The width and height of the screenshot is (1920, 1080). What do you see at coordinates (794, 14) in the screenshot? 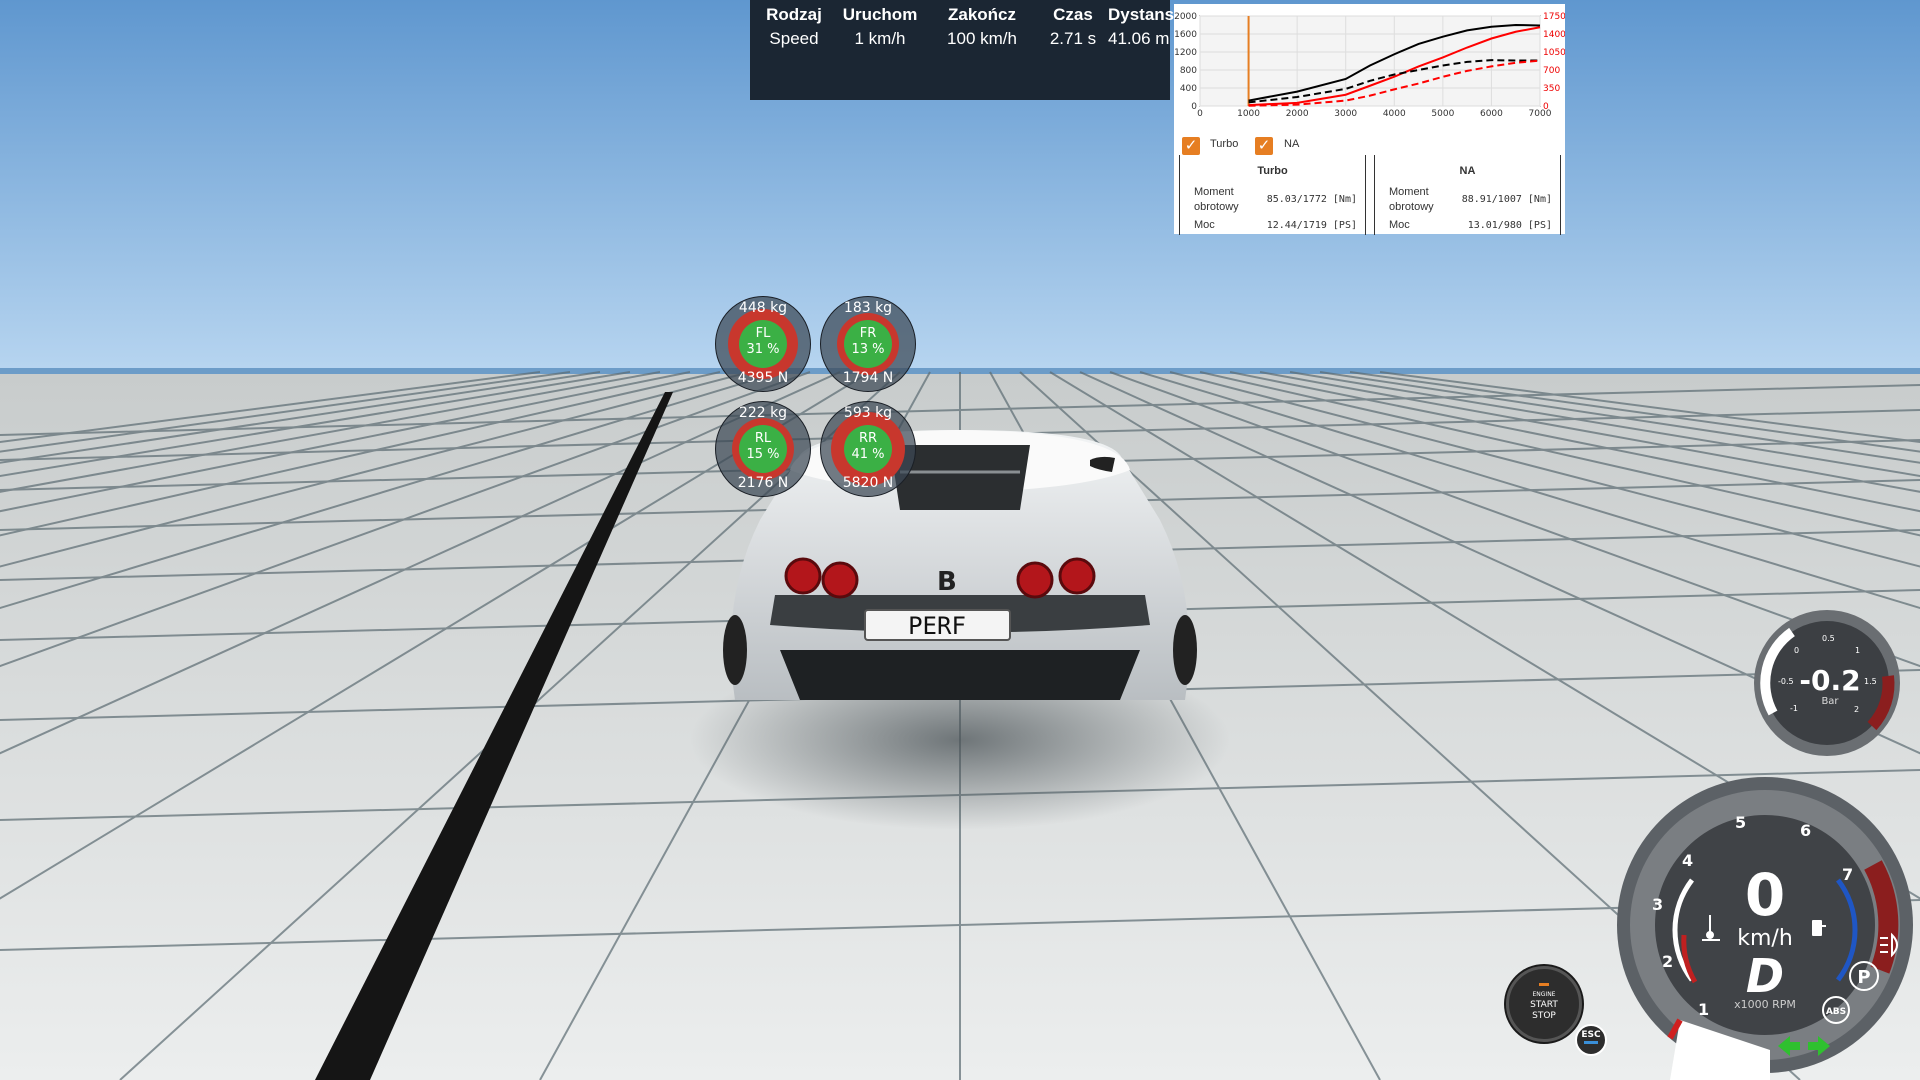
I see `header-type: Rodzaj` at bounding box center [794, 14].